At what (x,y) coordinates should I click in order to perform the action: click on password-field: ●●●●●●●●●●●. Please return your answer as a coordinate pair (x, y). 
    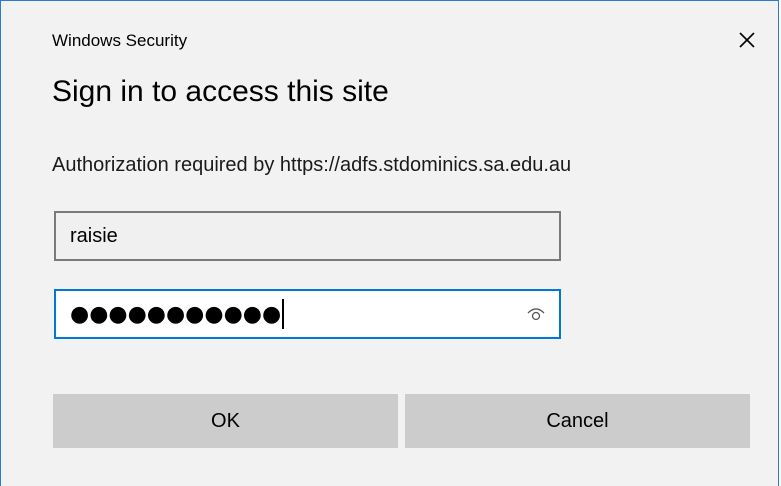
    Looking at the image, I should click on (307, 314).